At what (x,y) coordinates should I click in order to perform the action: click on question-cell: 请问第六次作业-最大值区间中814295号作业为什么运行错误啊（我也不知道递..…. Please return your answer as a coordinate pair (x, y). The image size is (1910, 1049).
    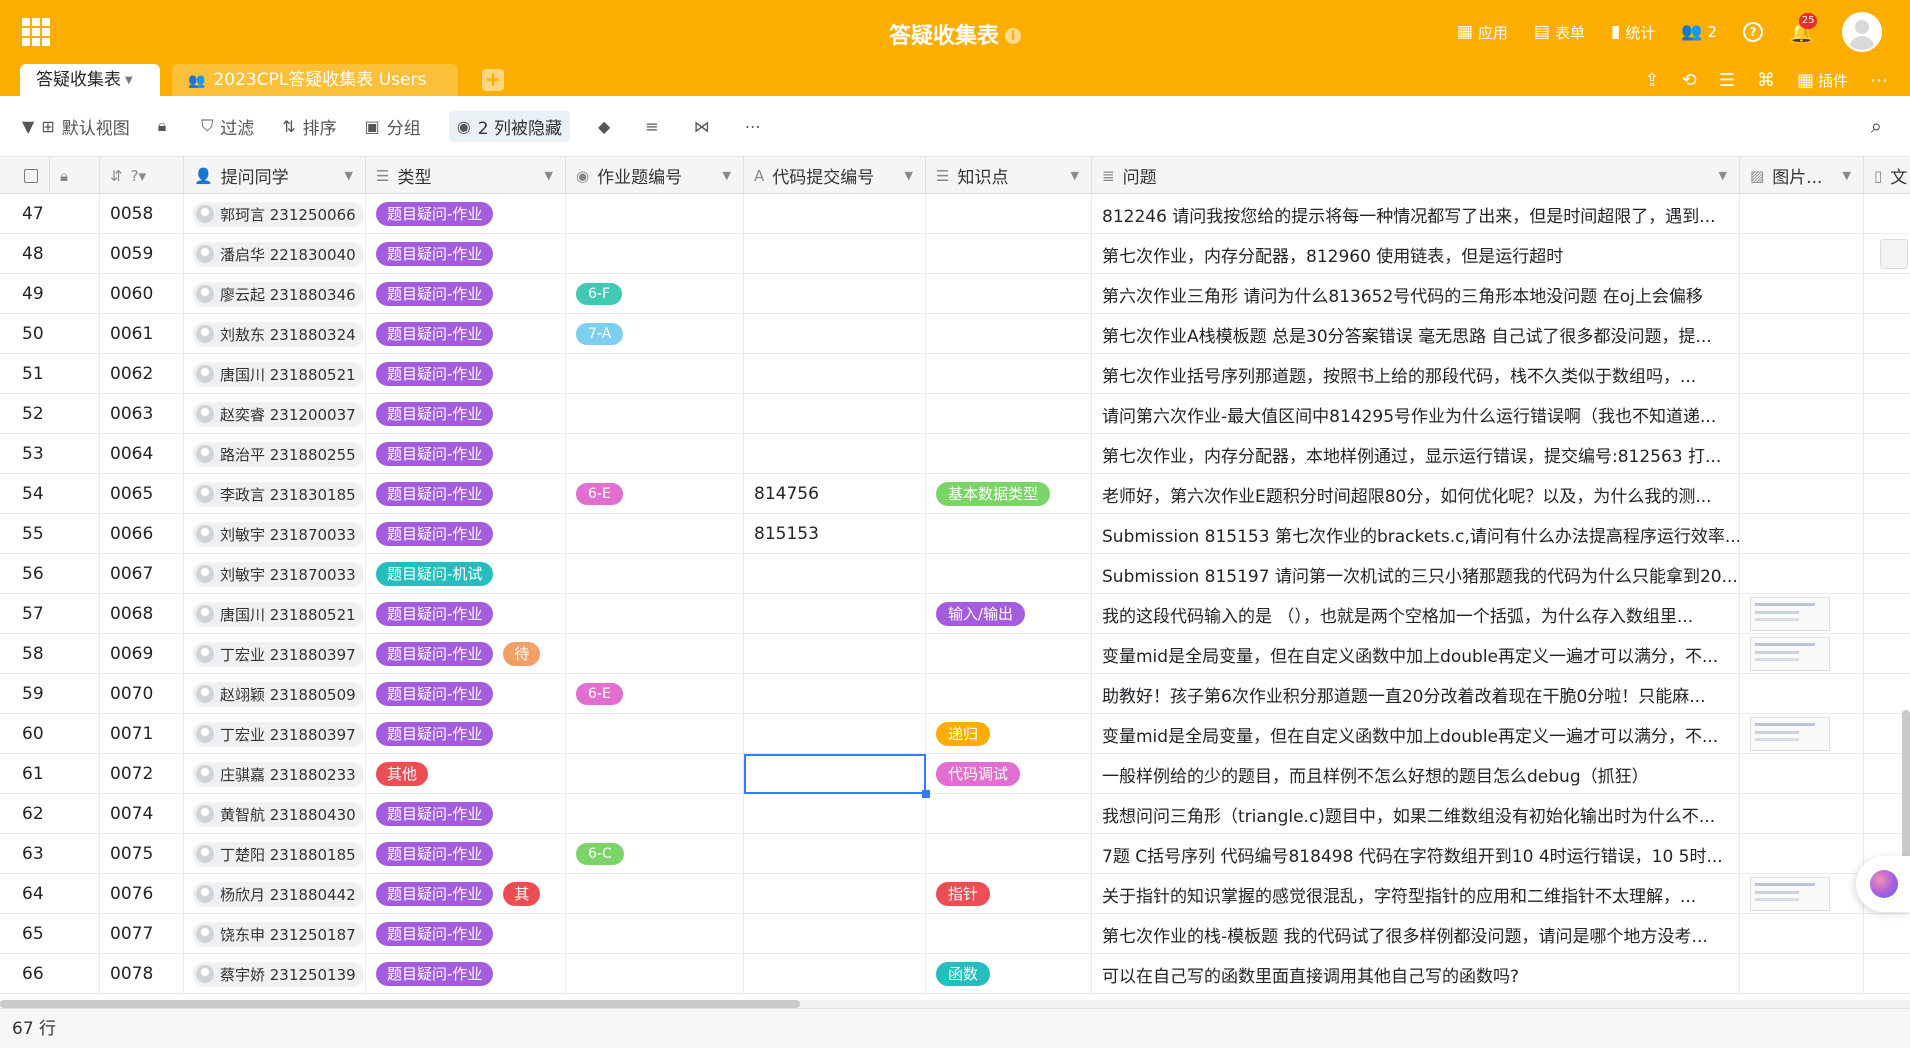
    Looking at the image, I should click on (1416, 414).